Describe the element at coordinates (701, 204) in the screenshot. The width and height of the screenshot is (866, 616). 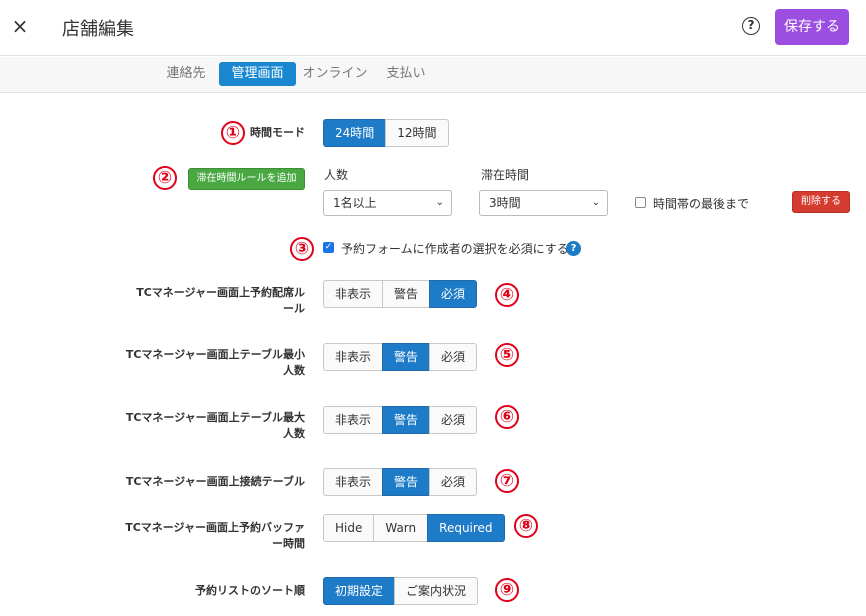
I see `until-end-label: 時間帯の最後まで` at that location.